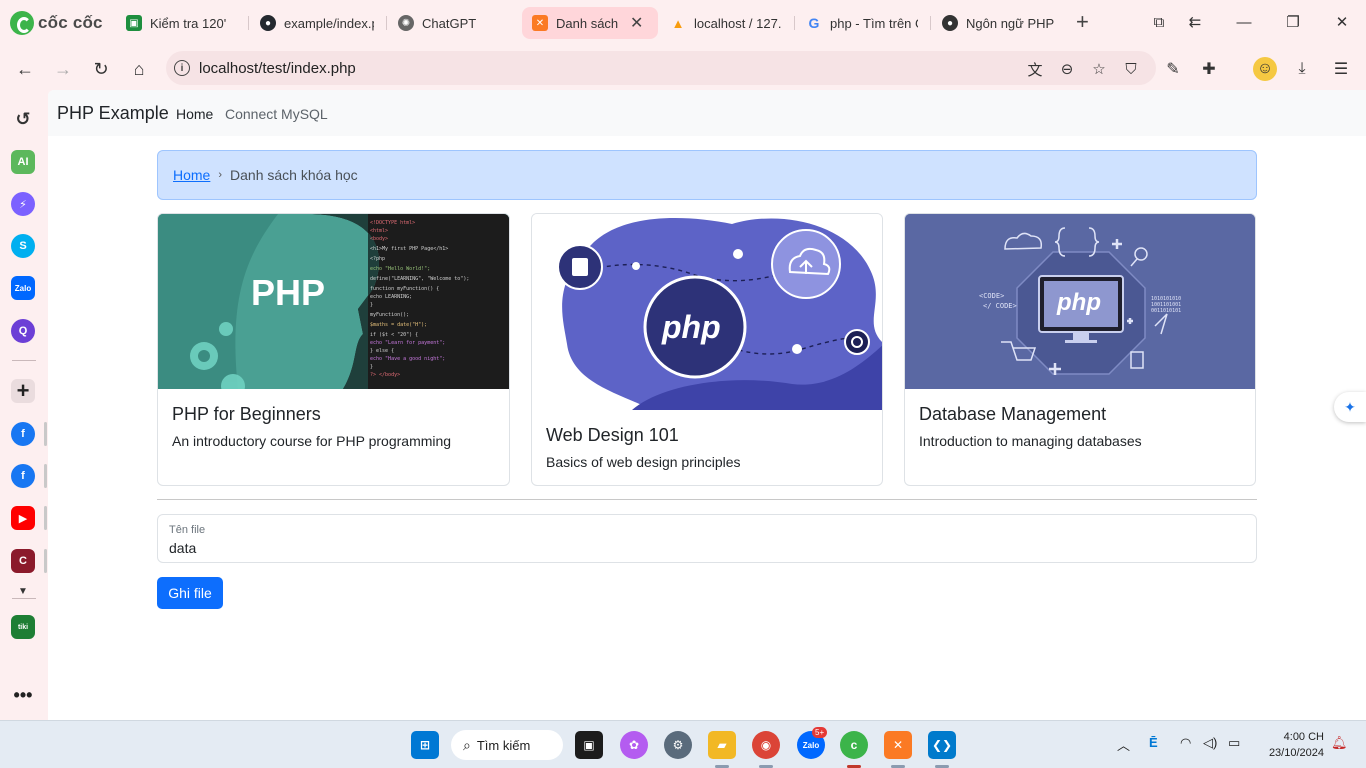 This screenshot has width=1366, height=768. Describe the element at coordinates (377, 259) in the screenshot. I see `svg-text: <?php` at that location.